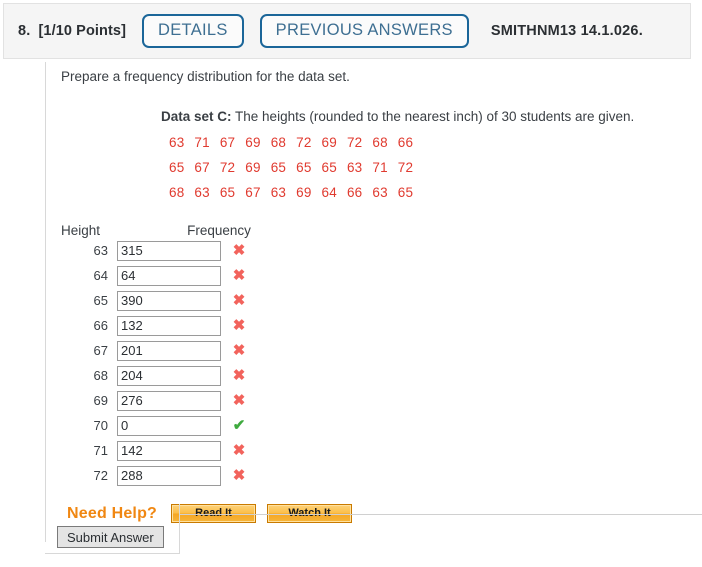 This screenshot has width=702, height=567. Describe the element at coordinates (379, 325) in the screenshot. I see `frequency-row: 66 ✖` at that location.